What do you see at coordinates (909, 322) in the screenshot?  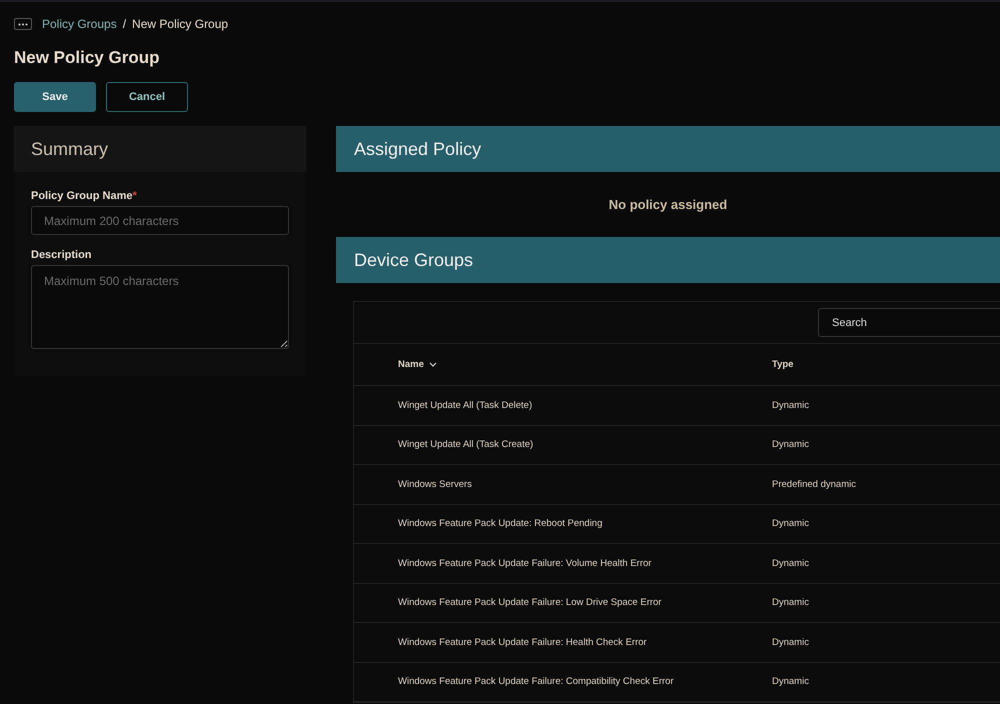 I see `search-field: Search` at bounding box center [909, 322].